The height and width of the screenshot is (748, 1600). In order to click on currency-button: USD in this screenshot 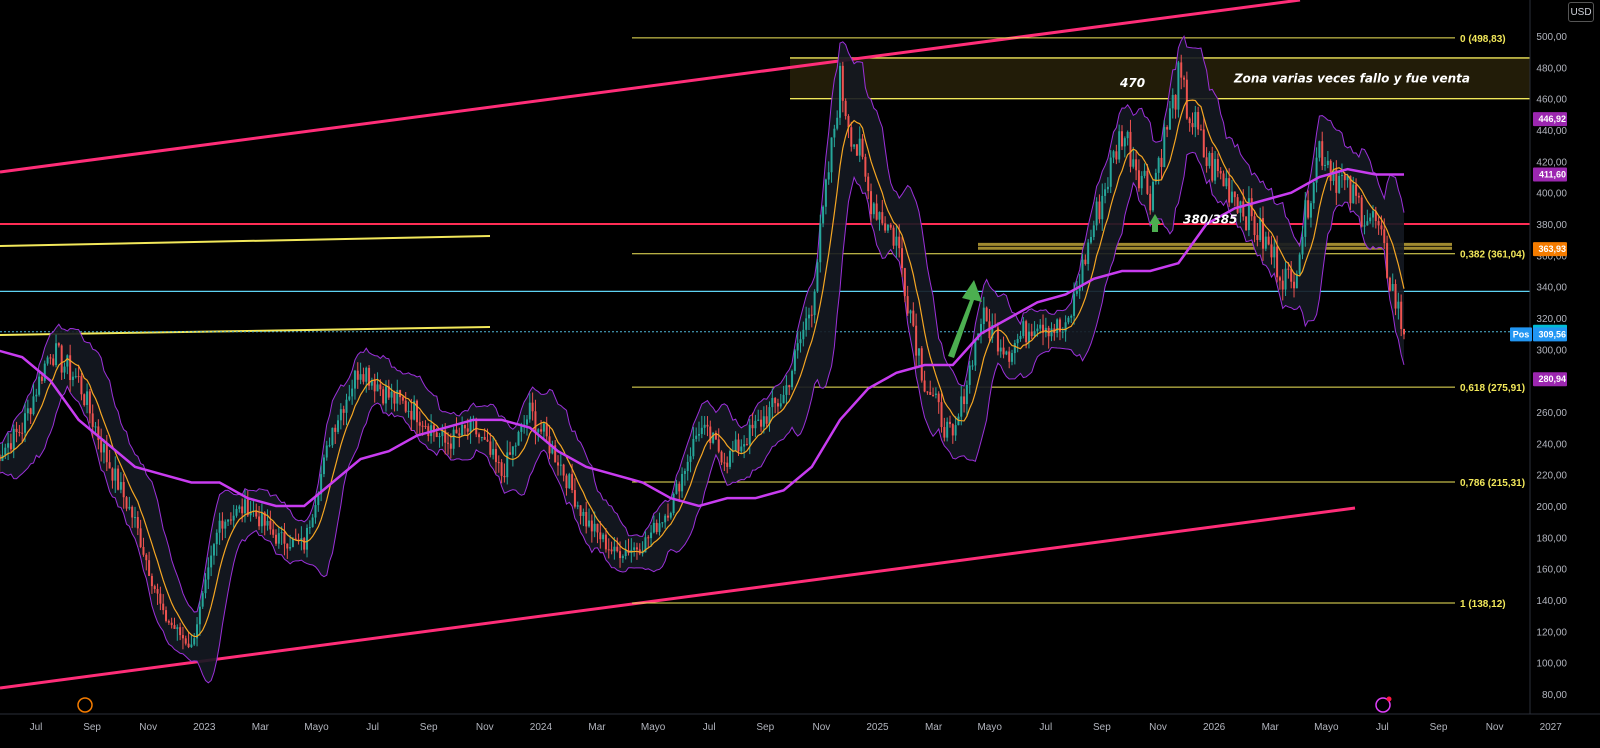, I will do `click(1581, 12)`.